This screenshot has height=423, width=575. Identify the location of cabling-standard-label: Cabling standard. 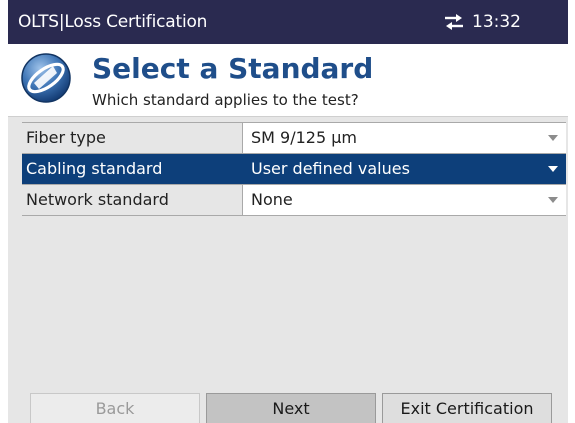
(94, 168).